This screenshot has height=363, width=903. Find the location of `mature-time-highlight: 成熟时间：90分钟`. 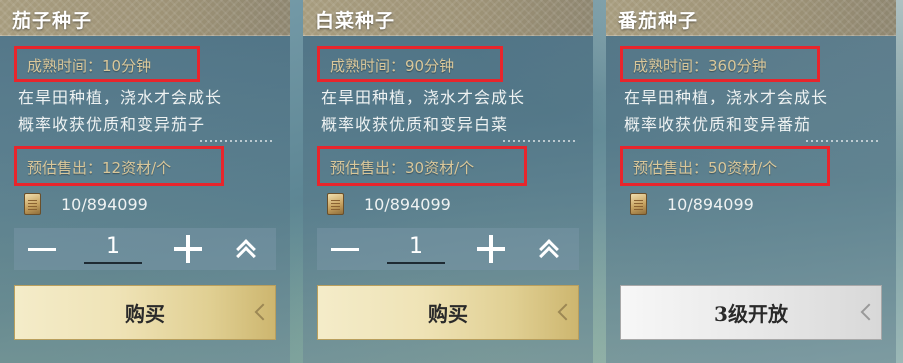

mature-time-highlight: 成熟时间：90分钟 is located at coordinates (410, 64).